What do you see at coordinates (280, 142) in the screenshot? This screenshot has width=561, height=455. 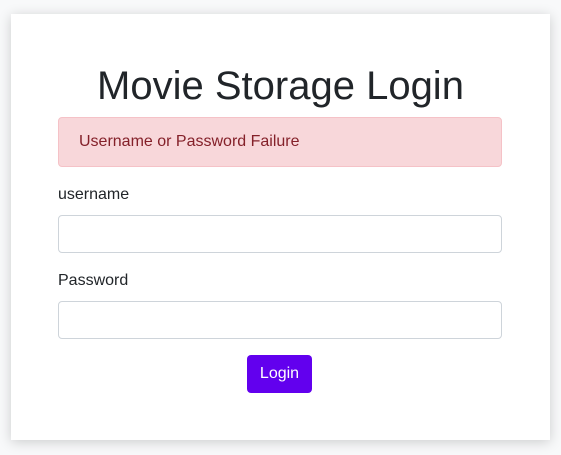 I see `error-alert: Username or Password Failure` at bounding box center [280, 142].